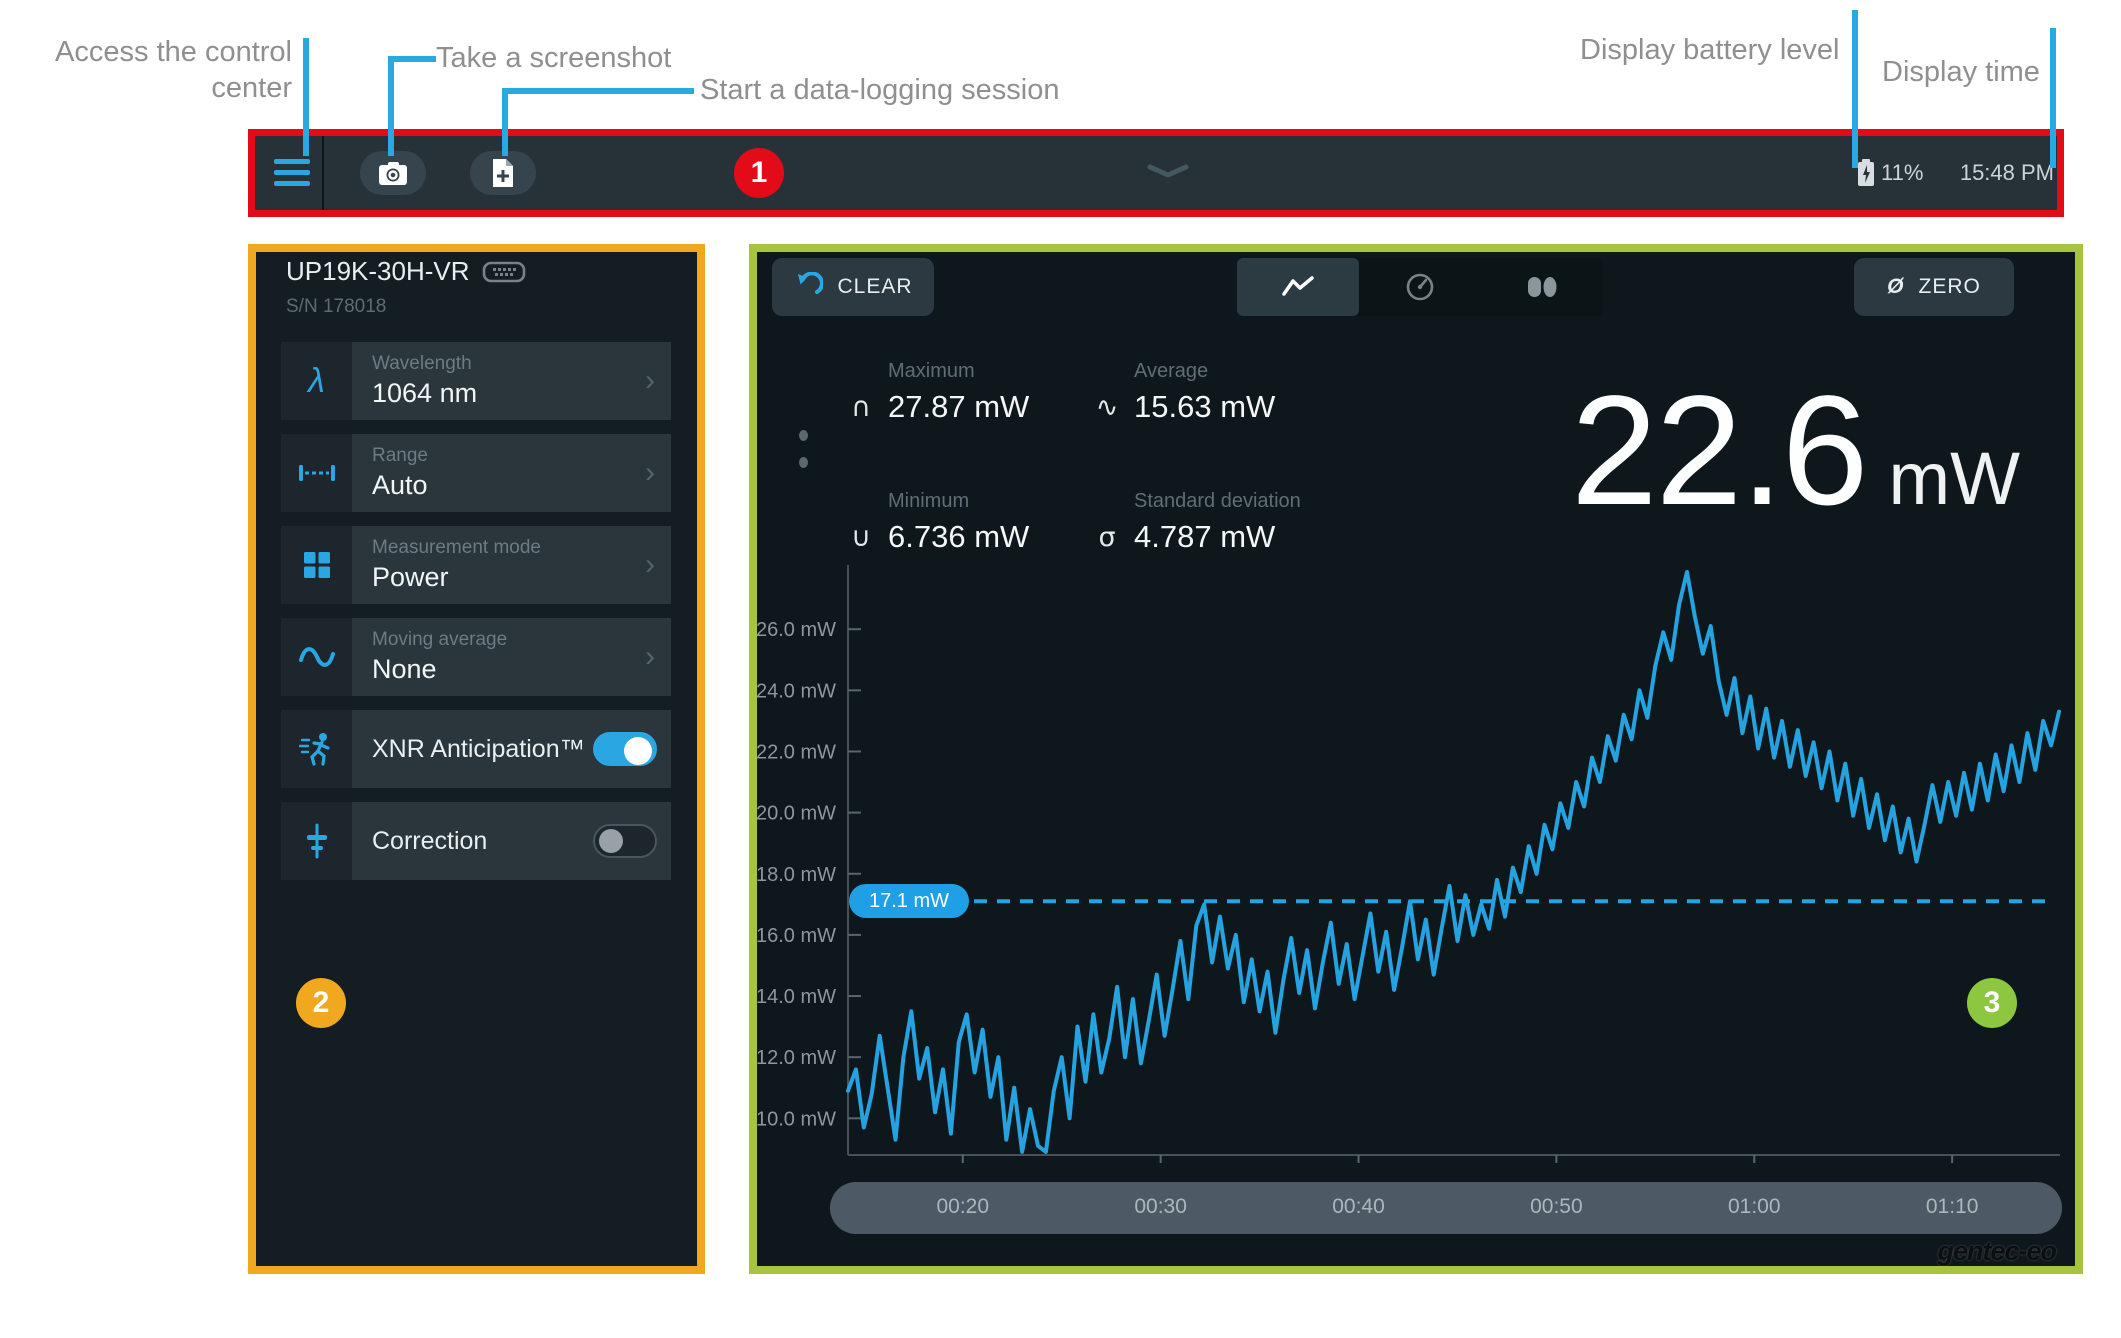 Image resolution: width=2121 pixels, height=1338 pixels. Describe the element at coordinates (1719, 451) in the screenshot. I see `reading-value: 22.6` at that location.